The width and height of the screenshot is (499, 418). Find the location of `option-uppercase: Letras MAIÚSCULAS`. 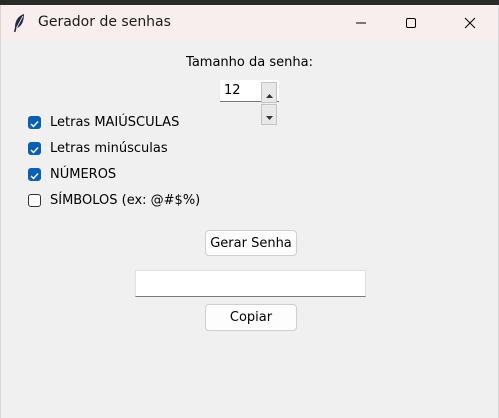

option-uppercase: Letras MAIÚSCULAS is located at coordinates (103, 122).